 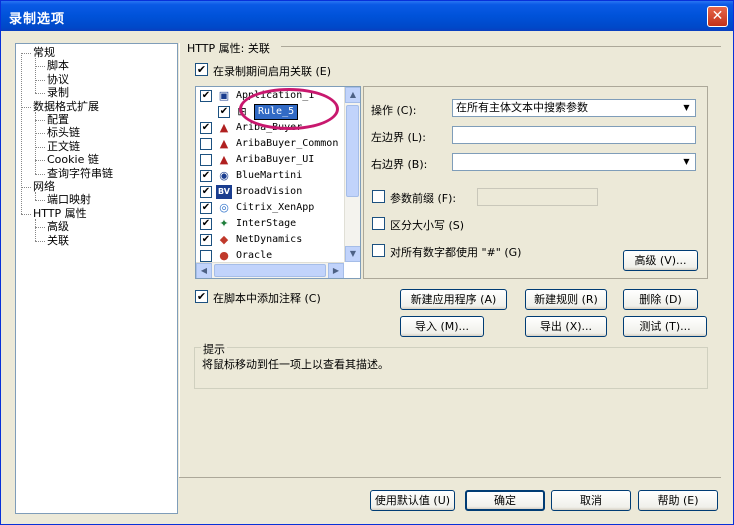 I want to click on tree-item: 协议, so click(x=58, y=79).